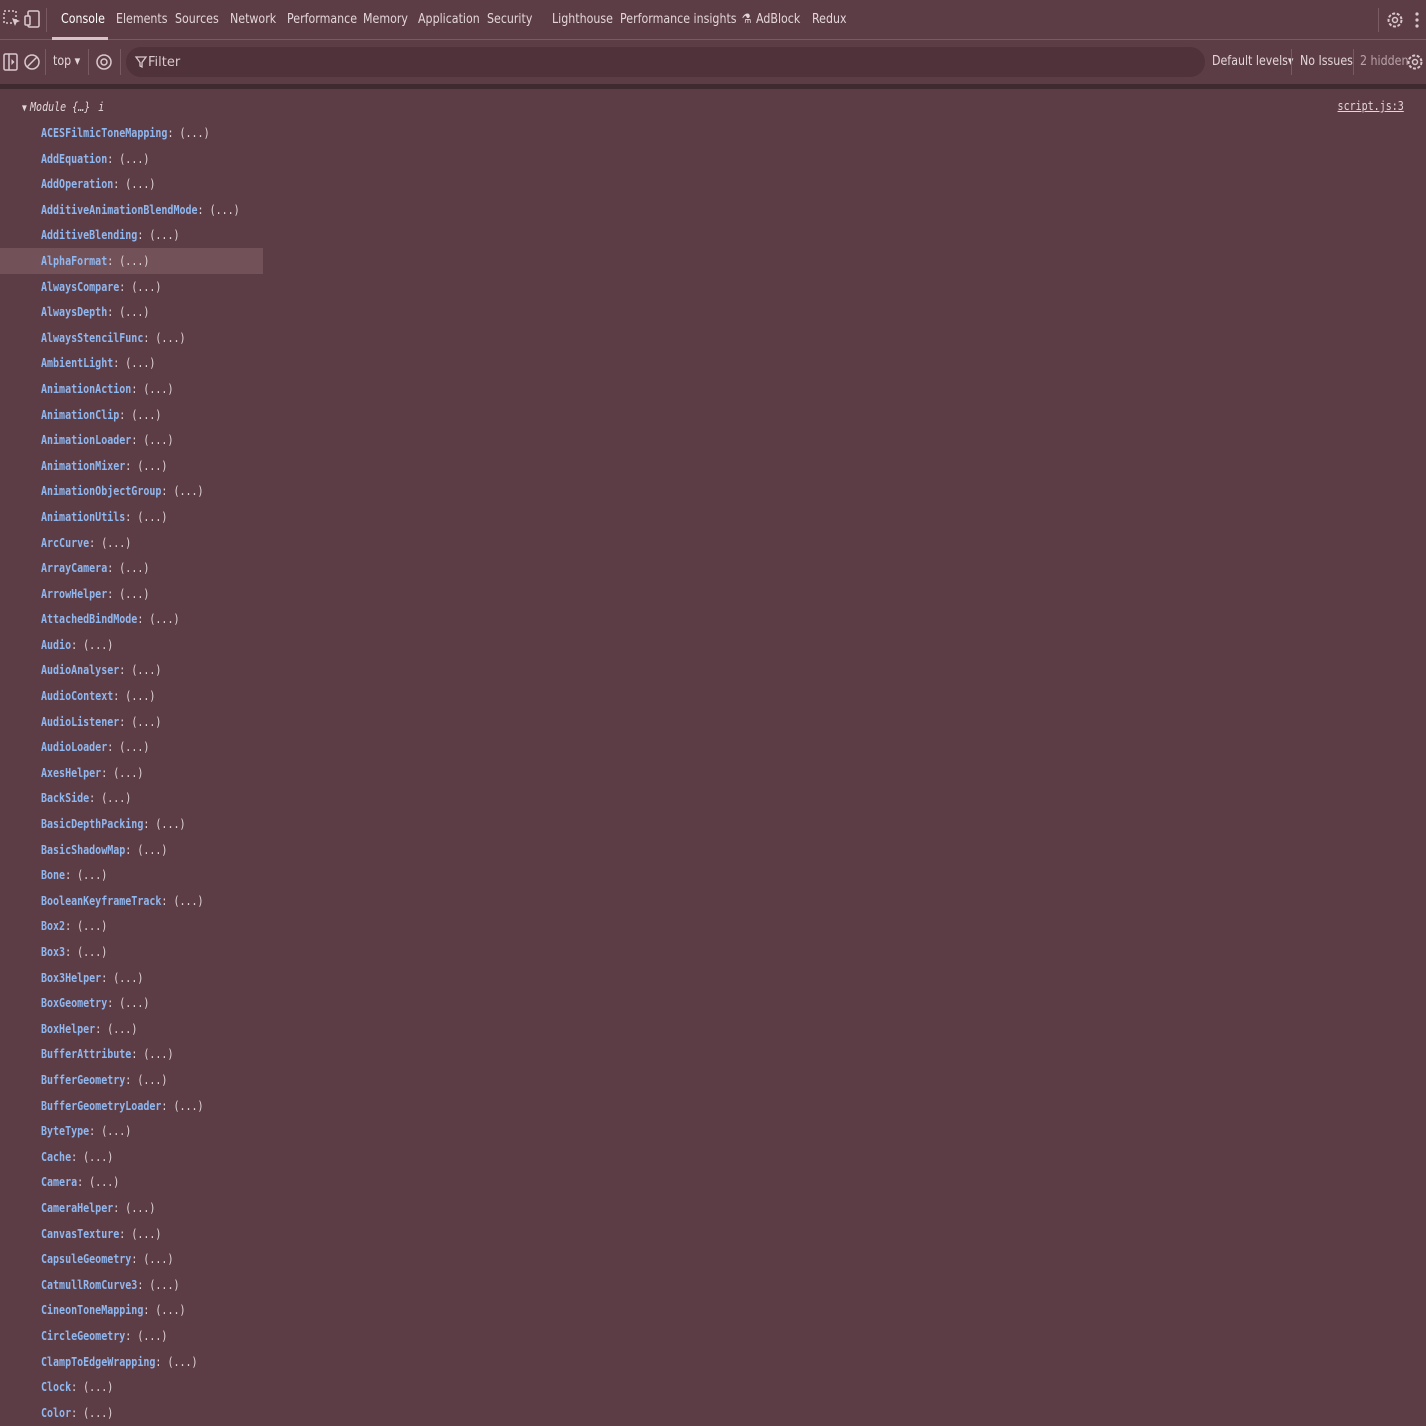  Describe the element at coordinates (33, 19) in the screenshot. I see `device-toolbar-icon` at that location.